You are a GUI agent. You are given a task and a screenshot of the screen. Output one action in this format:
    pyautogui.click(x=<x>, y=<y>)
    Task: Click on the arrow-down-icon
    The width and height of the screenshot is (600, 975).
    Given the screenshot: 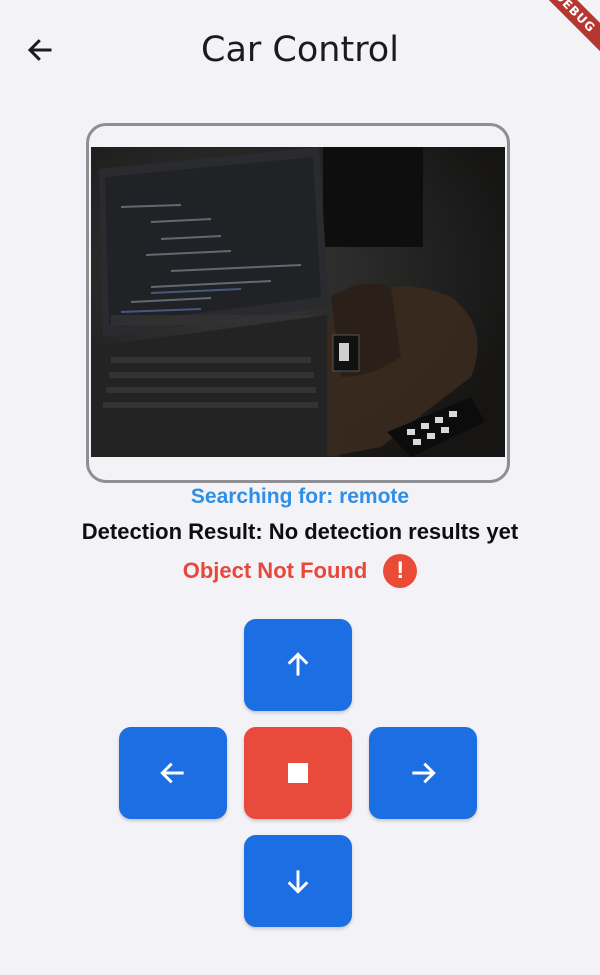 What is the action you would take?
    pyautogui.click(x=298, y=882)
    